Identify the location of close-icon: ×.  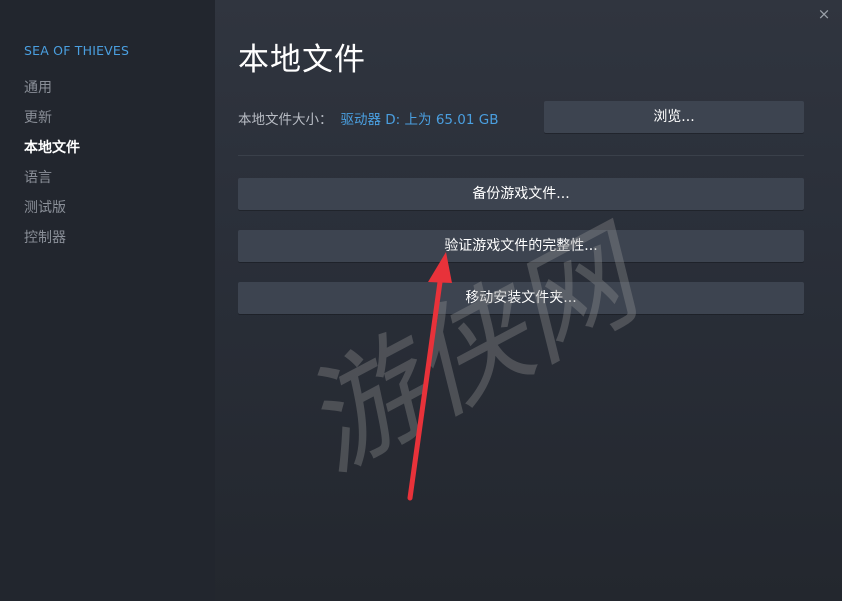
(824, 14).